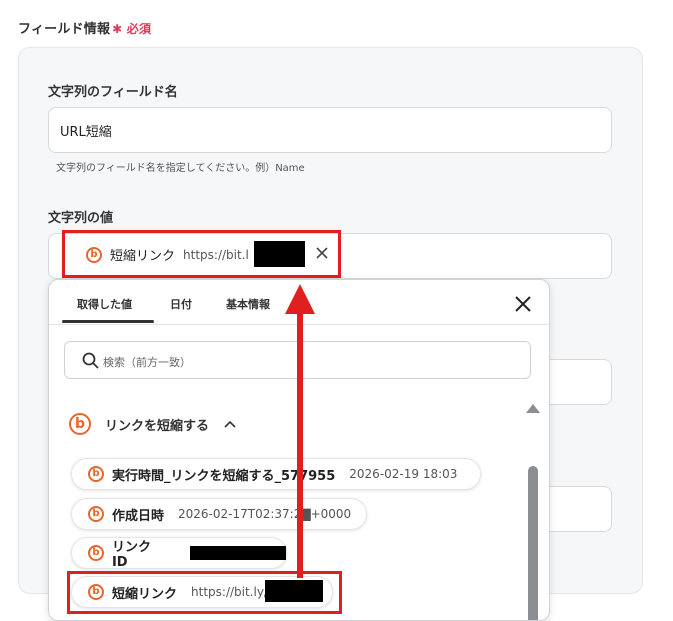 Image resolution: width=673 pixels, height=621 pixels. Describe the element at coordinates (230, 424) in the screenshot. I see `chevron-up-icon` at that location.